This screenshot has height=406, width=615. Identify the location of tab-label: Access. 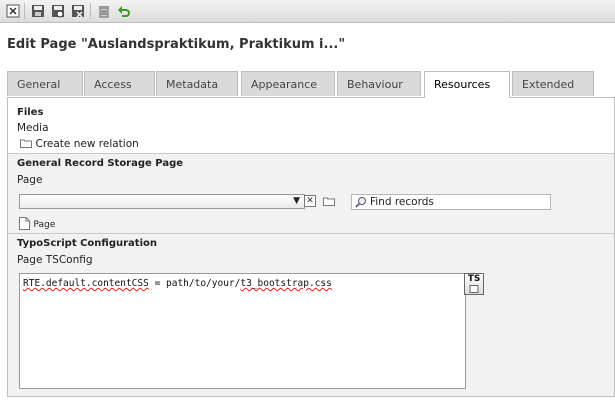
(113, 84).